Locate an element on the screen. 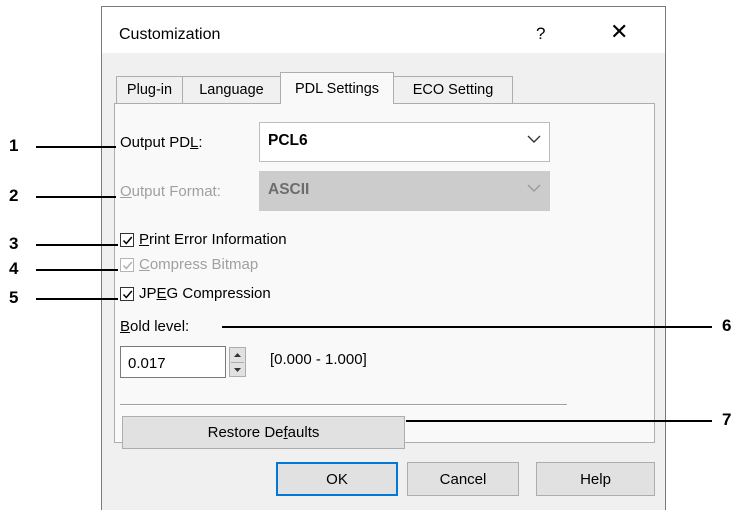 This screenshot has height=512, width=740. callout-1: 1 is located at coordinates (14, 145).